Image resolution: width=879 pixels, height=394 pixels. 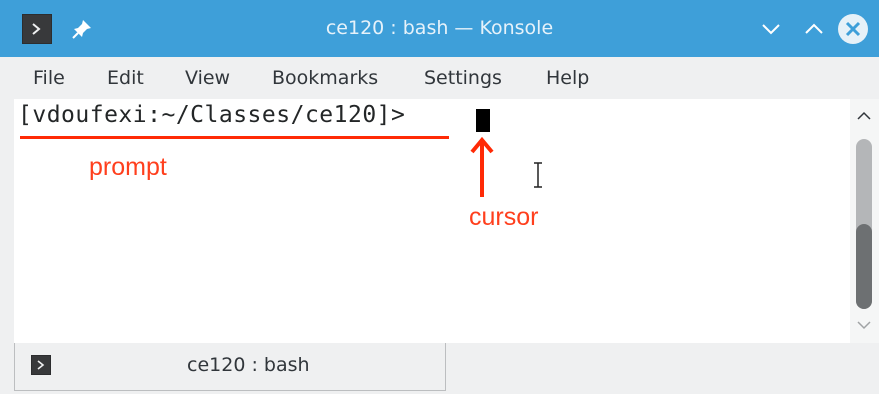 What do you see at coordinates (771, 29) in the screenshot?
I see `chevron-down-icon` at bounding box center [771, 29].